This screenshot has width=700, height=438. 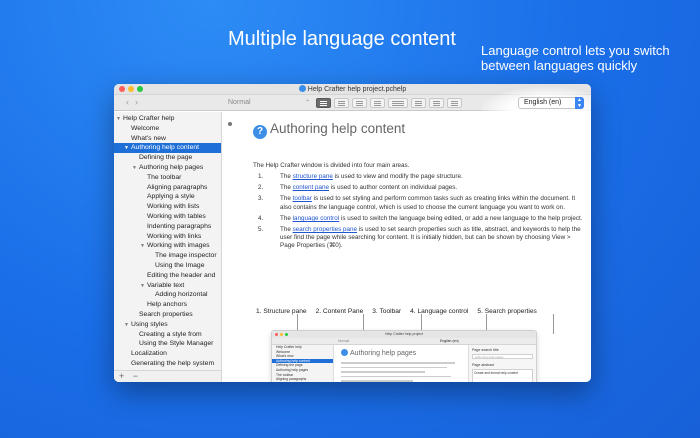 I want to click on tree-item-label: Creating a style from, so click(x=170, y=334).